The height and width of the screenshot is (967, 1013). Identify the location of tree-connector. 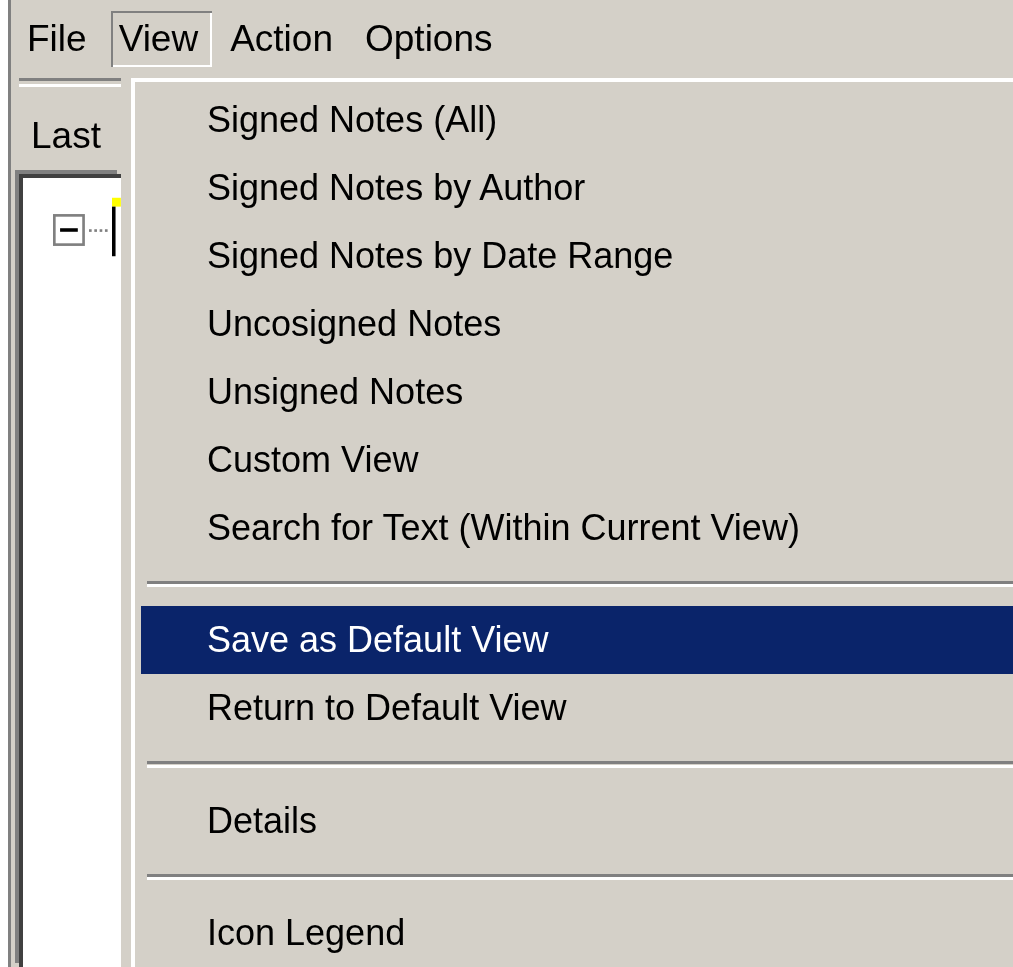
(99, 231).